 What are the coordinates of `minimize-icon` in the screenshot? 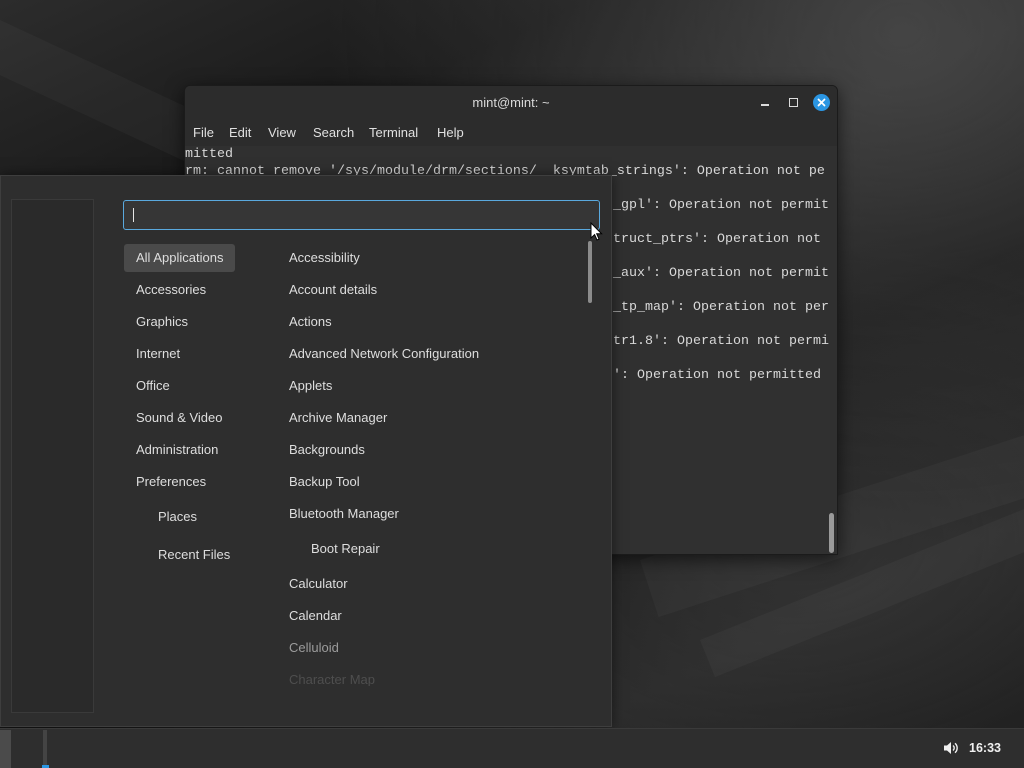 It's located at (765, 105).